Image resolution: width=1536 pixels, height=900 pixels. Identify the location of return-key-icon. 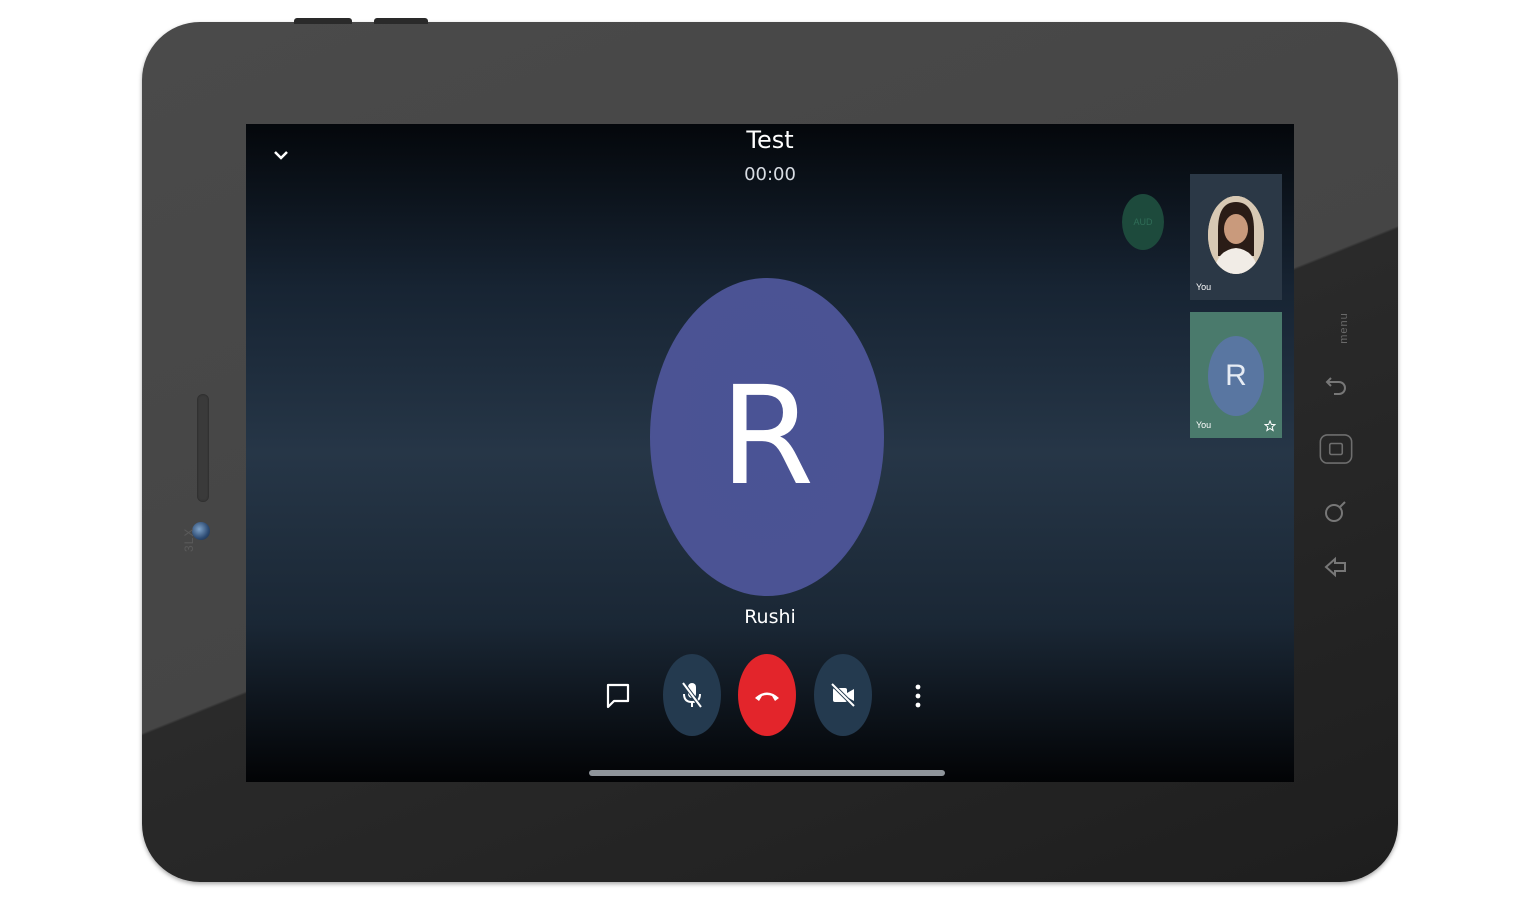
(1336, 567).